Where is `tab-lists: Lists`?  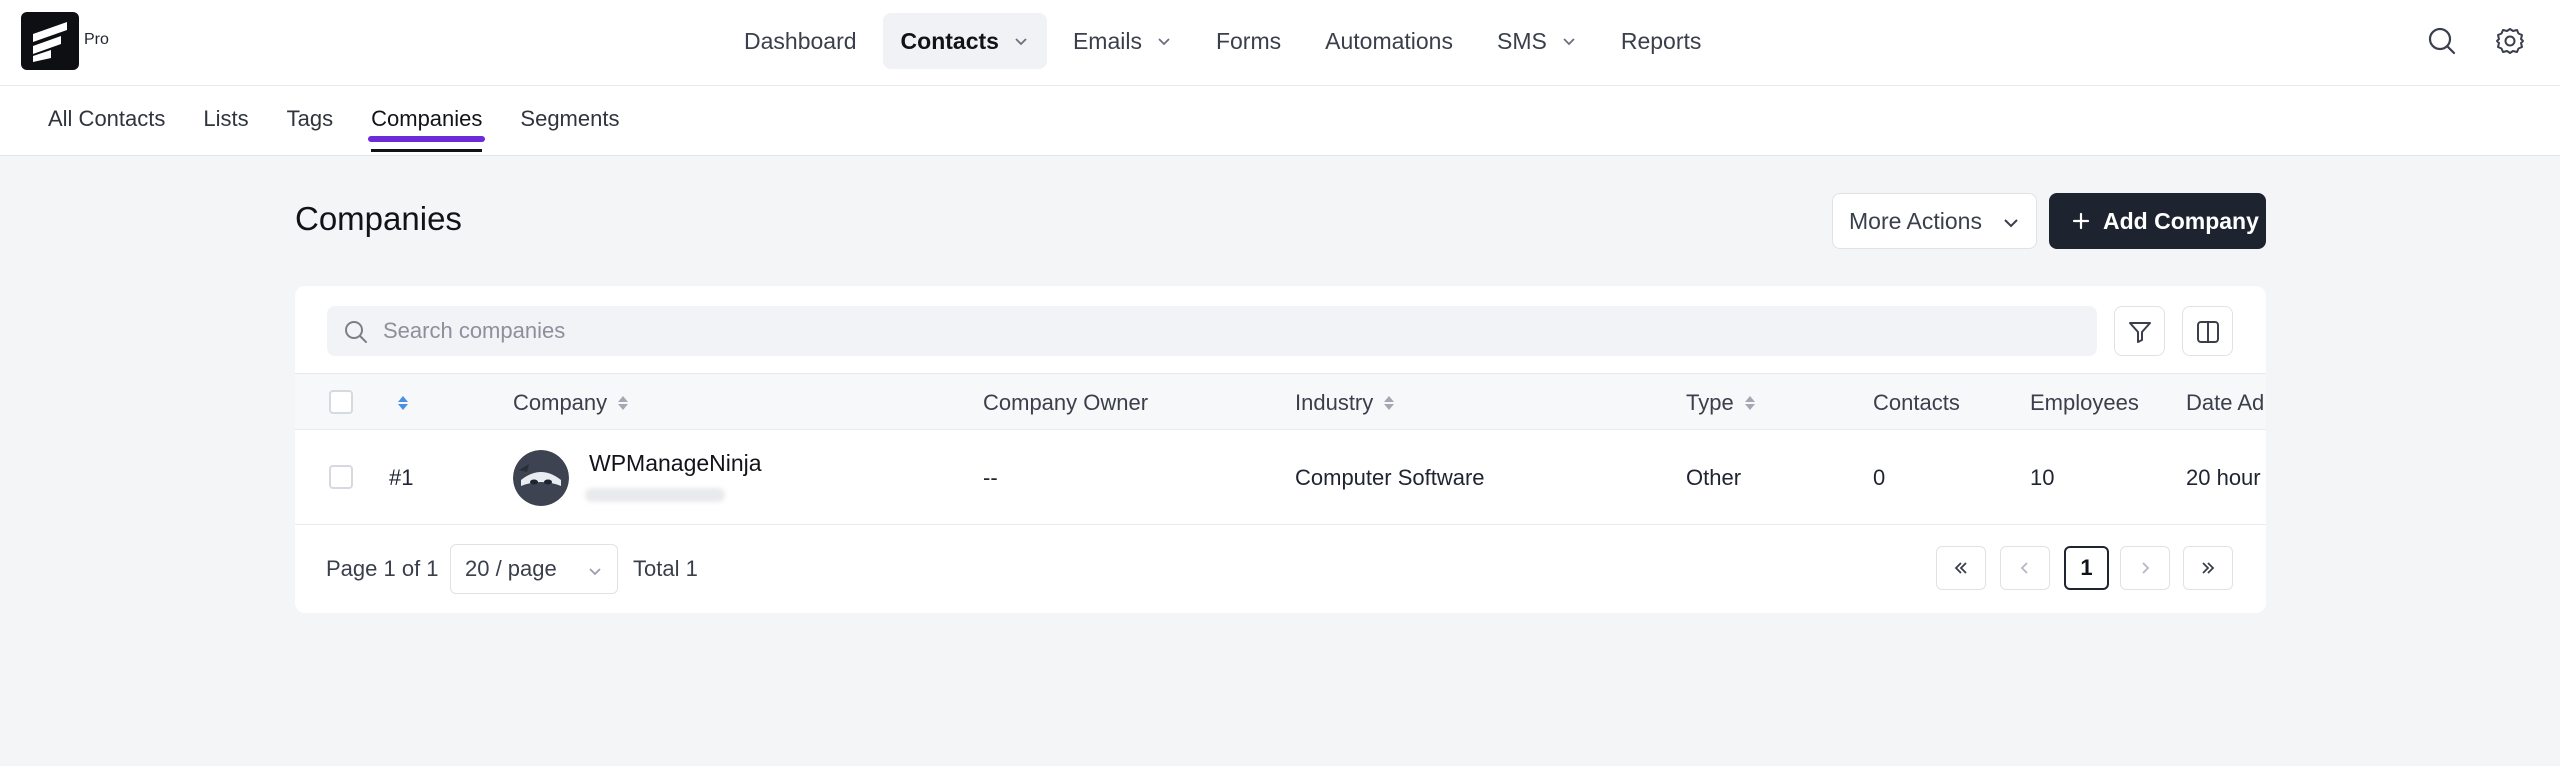
tab-lists: Lists is located at coordinates (225, 121).